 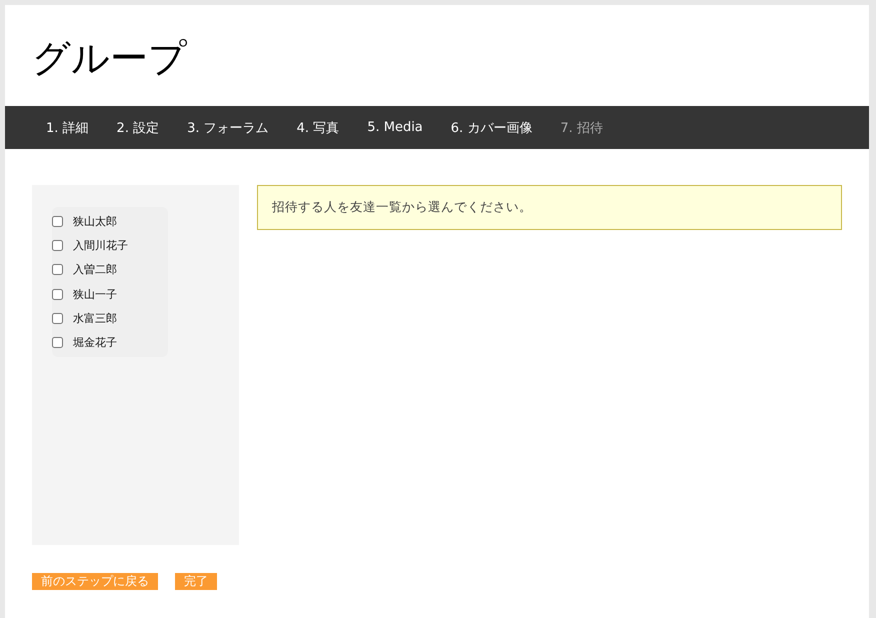 I want to click on step-tab: 7. 招待, so click(x=581, y=127).